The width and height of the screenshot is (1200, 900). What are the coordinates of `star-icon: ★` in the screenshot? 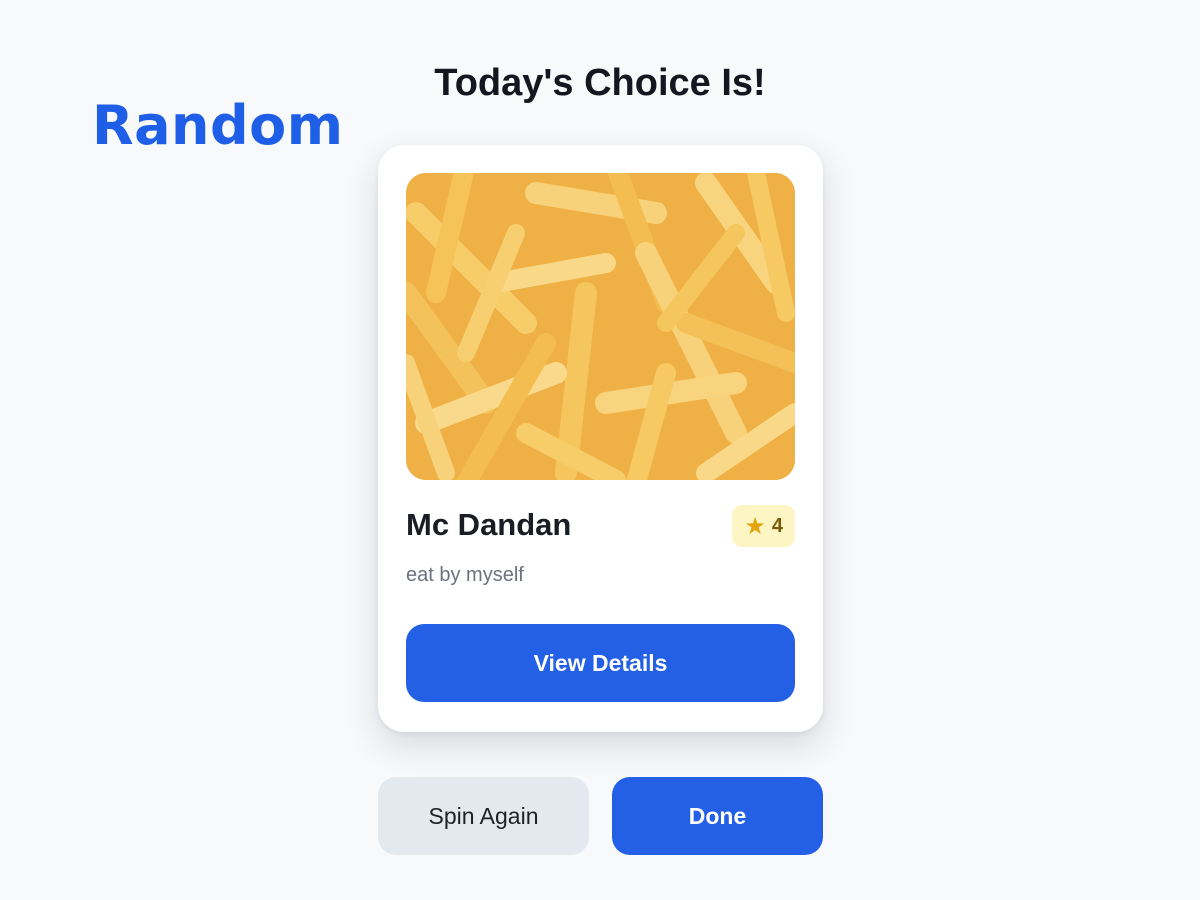 It's located at (755, 526).